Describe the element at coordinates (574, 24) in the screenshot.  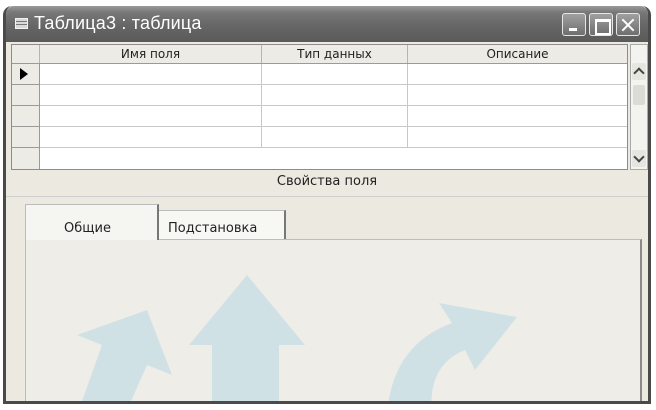
I see `minimize-button` at that location.